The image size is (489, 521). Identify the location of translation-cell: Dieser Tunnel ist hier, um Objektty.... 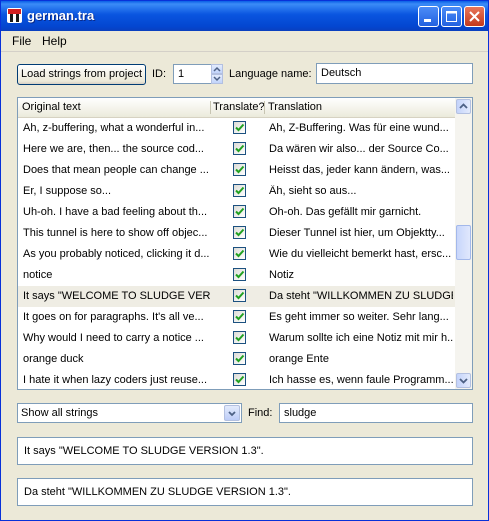
(357, 233).